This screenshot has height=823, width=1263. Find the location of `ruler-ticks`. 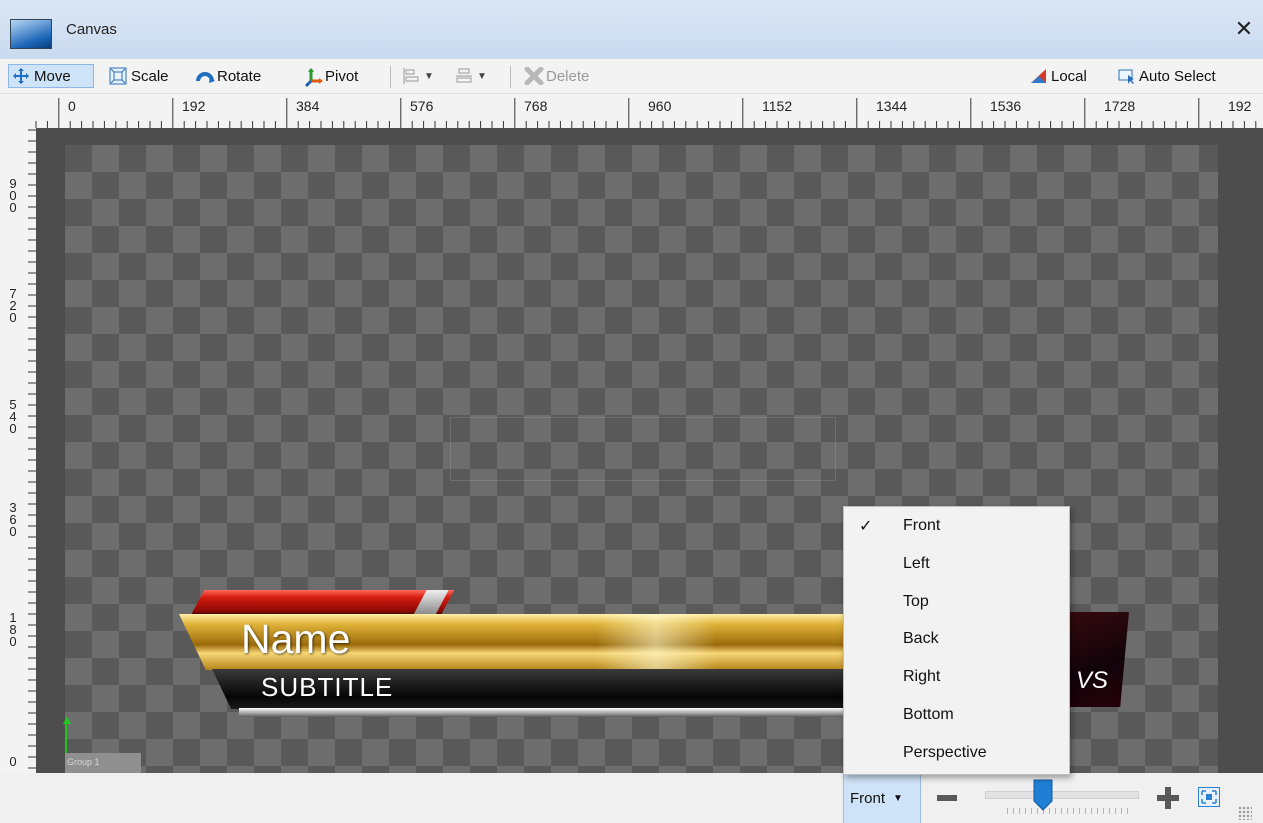

ruler-ticks is located at coordinates (32, 449).